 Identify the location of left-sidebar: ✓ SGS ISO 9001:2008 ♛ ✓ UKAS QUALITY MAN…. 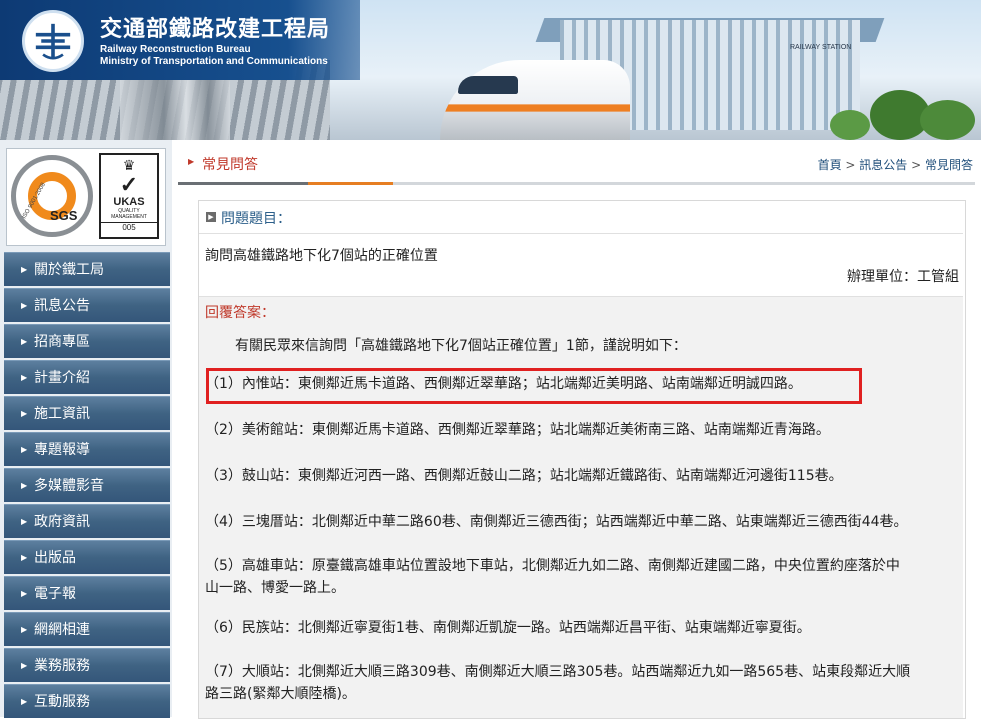
(86, 430).